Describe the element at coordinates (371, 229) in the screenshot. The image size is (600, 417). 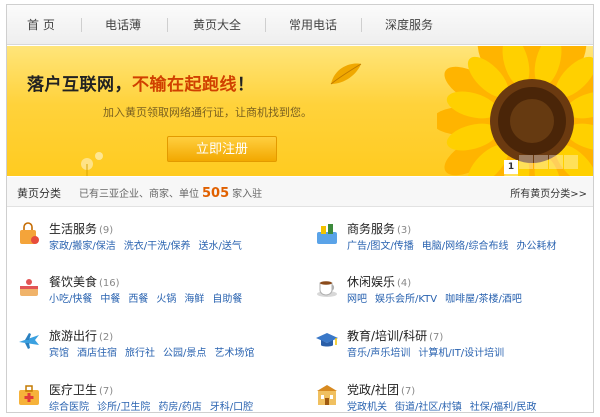
I see `category-name: 商务服务` at that location.